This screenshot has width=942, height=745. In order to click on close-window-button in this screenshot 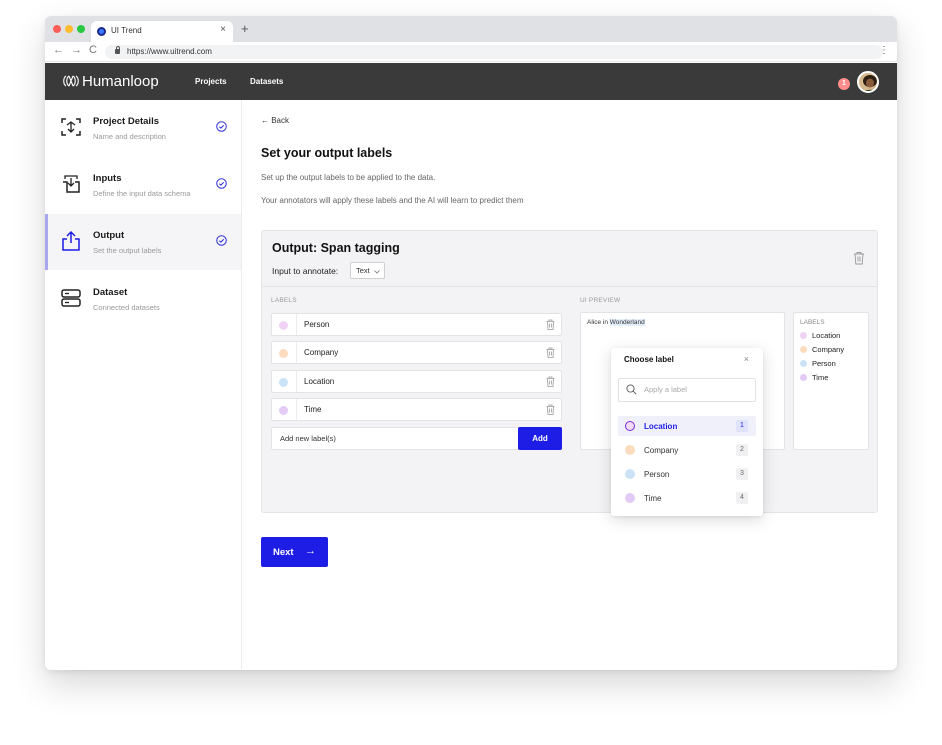, I will do `click(57, 29)`.